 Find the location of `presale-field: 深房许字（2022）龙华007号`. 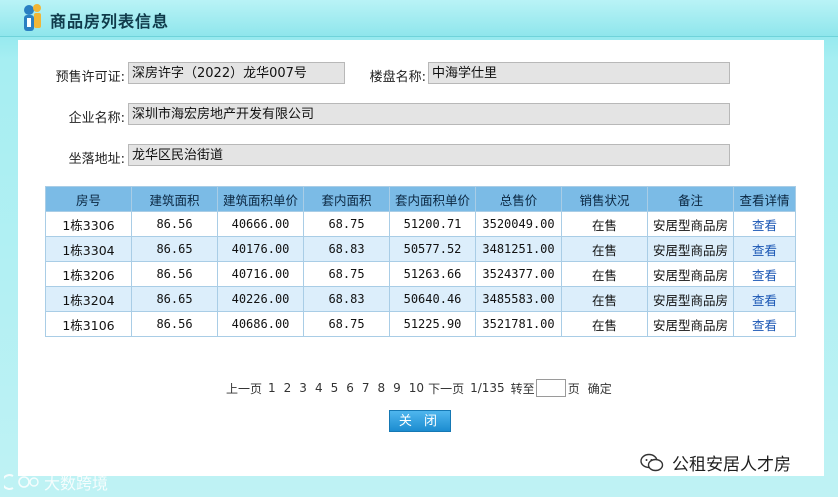

presale-field: 深房许字（2022）龙华007号 is located at coordinates (236, 73).